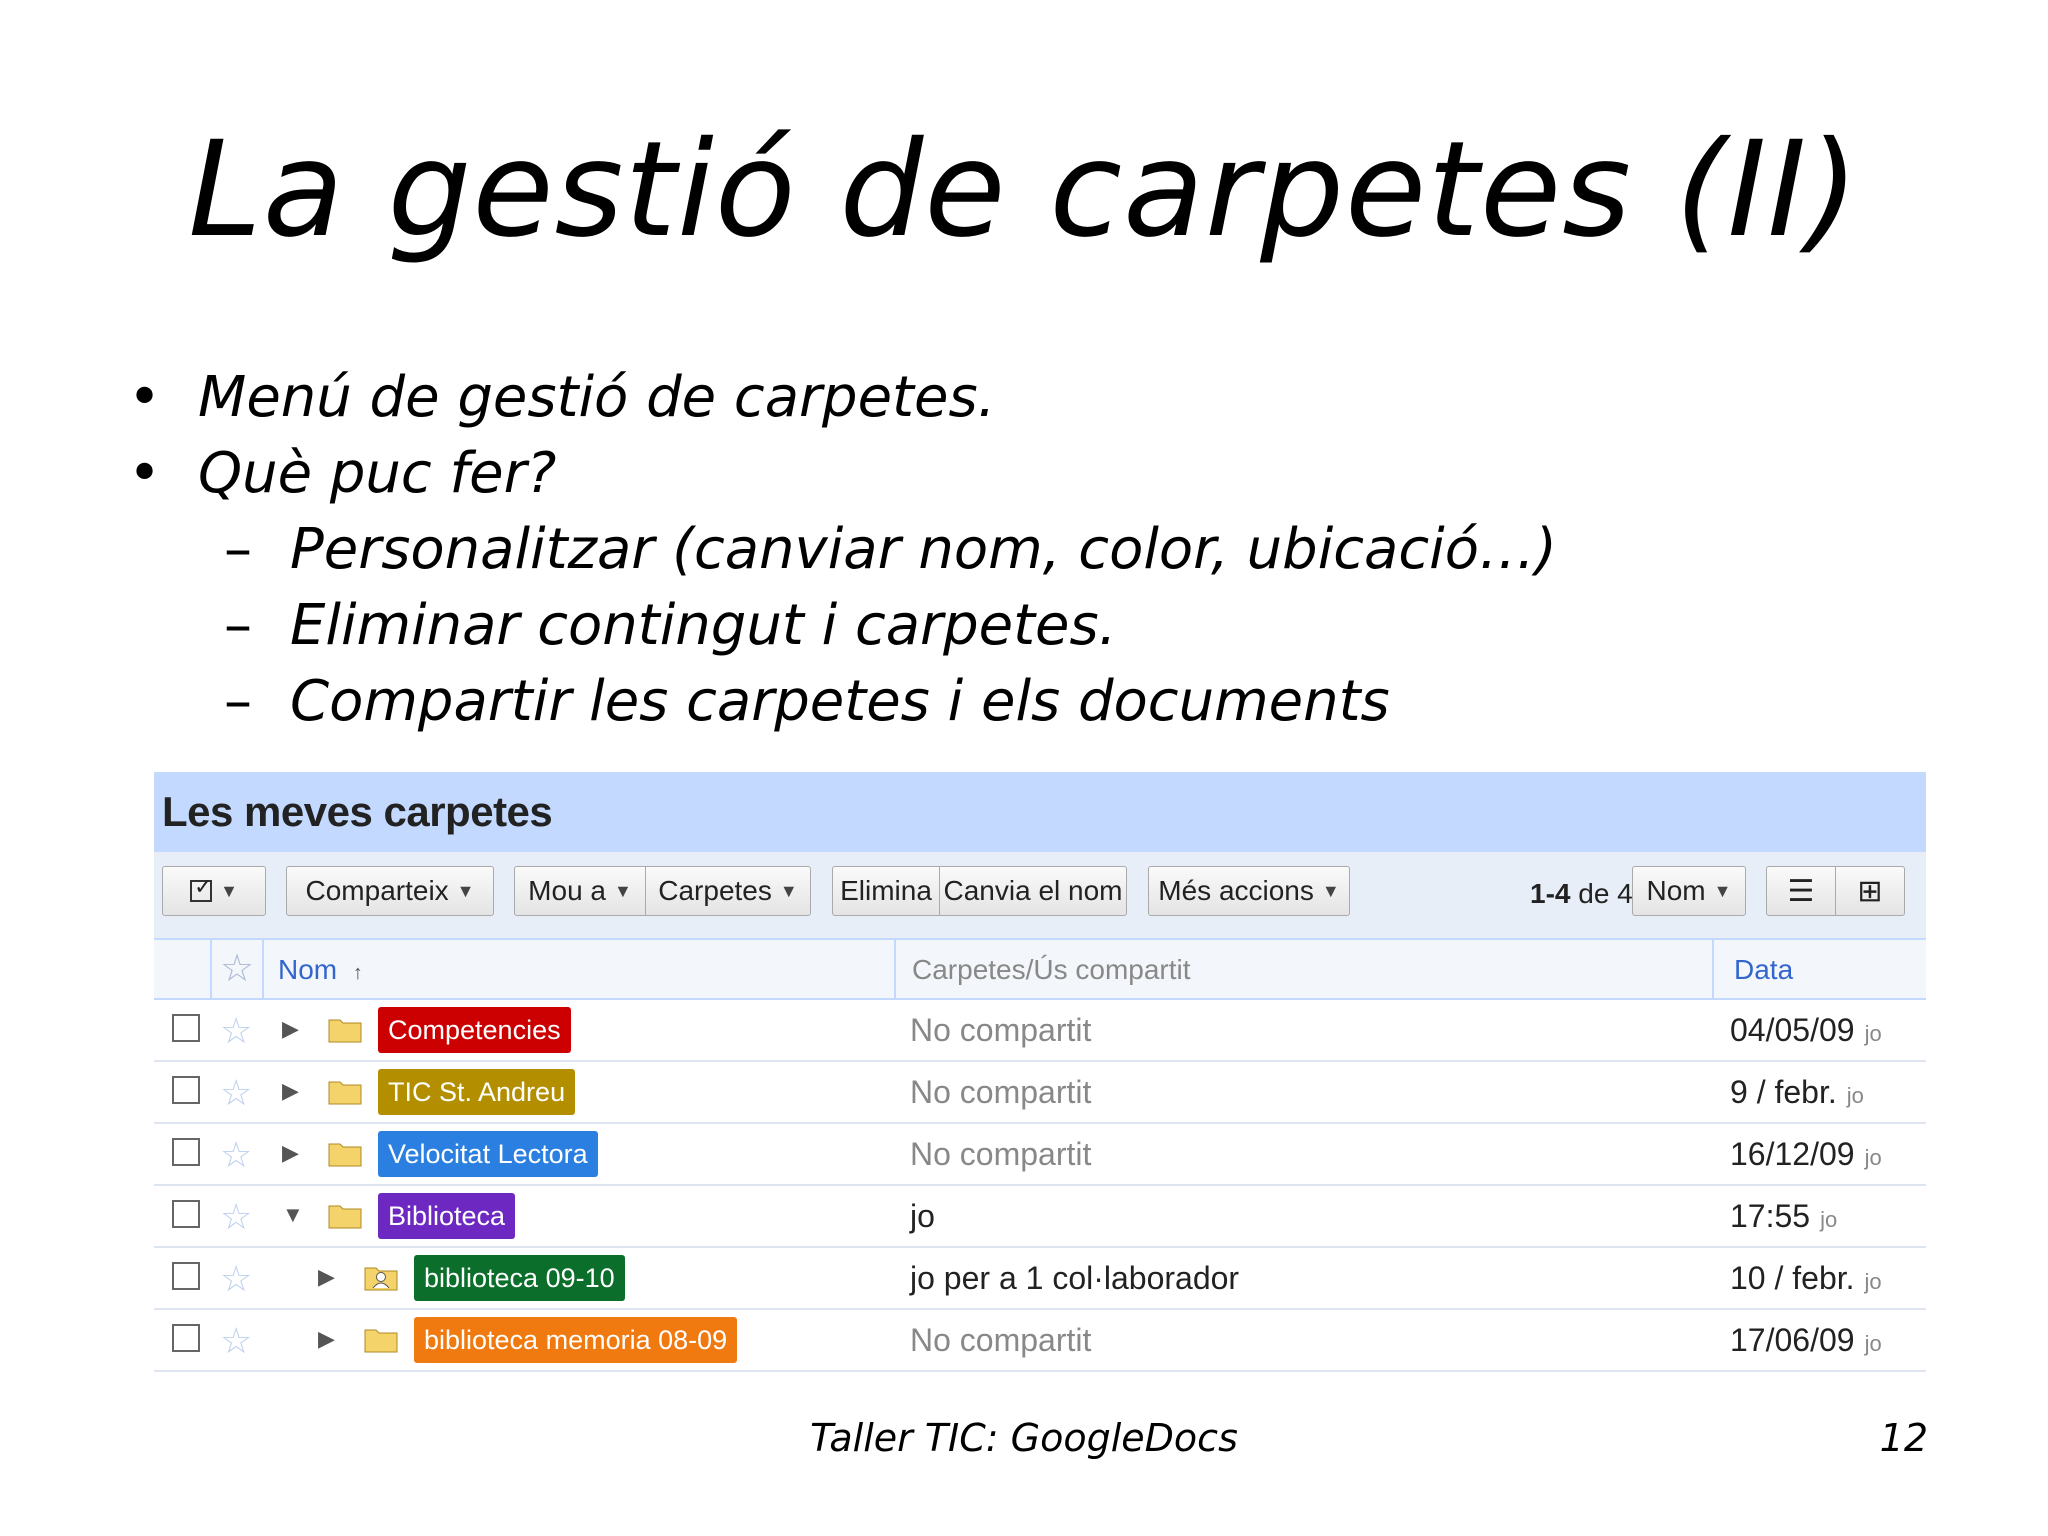 The width and height of the screenshot is (2048, 1536). What do you see at coordinates (1249, 891) in the screenshot?
I see `more-actions-button: Més accions ▼` at bounding box center [1249, 891].